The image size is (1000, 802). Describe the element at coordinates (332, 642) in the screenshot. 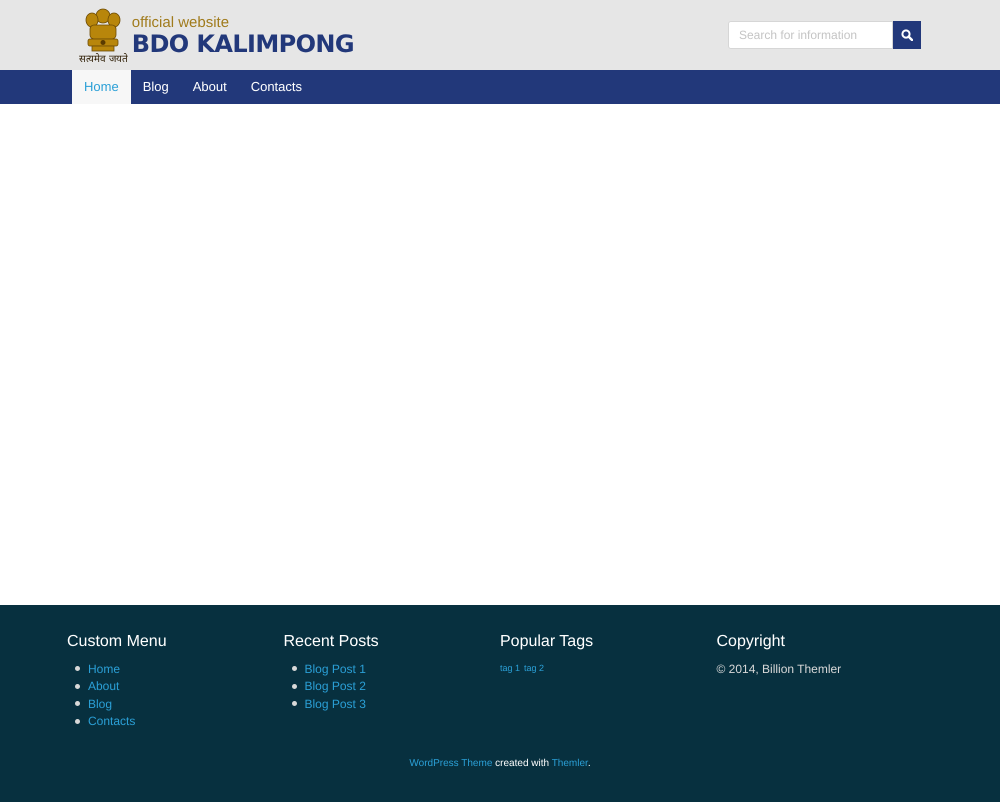

I see `footer-heading: Recent Posts` at that location.